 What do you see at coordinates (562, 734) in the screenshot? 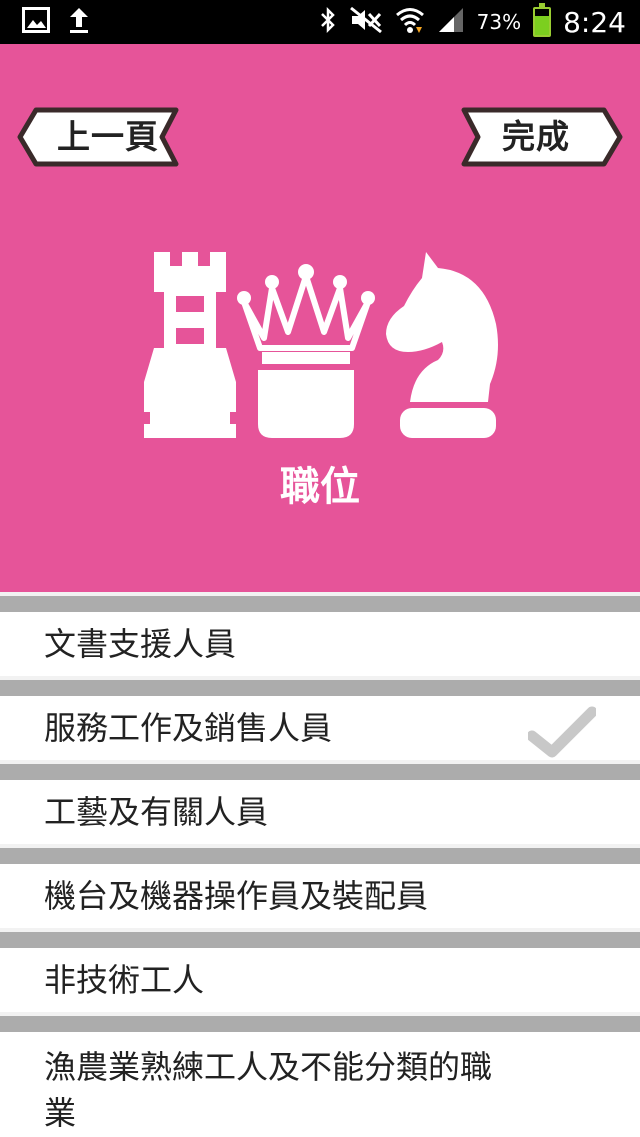
I see `checkmark-icon` at bounding box center [562, 734].